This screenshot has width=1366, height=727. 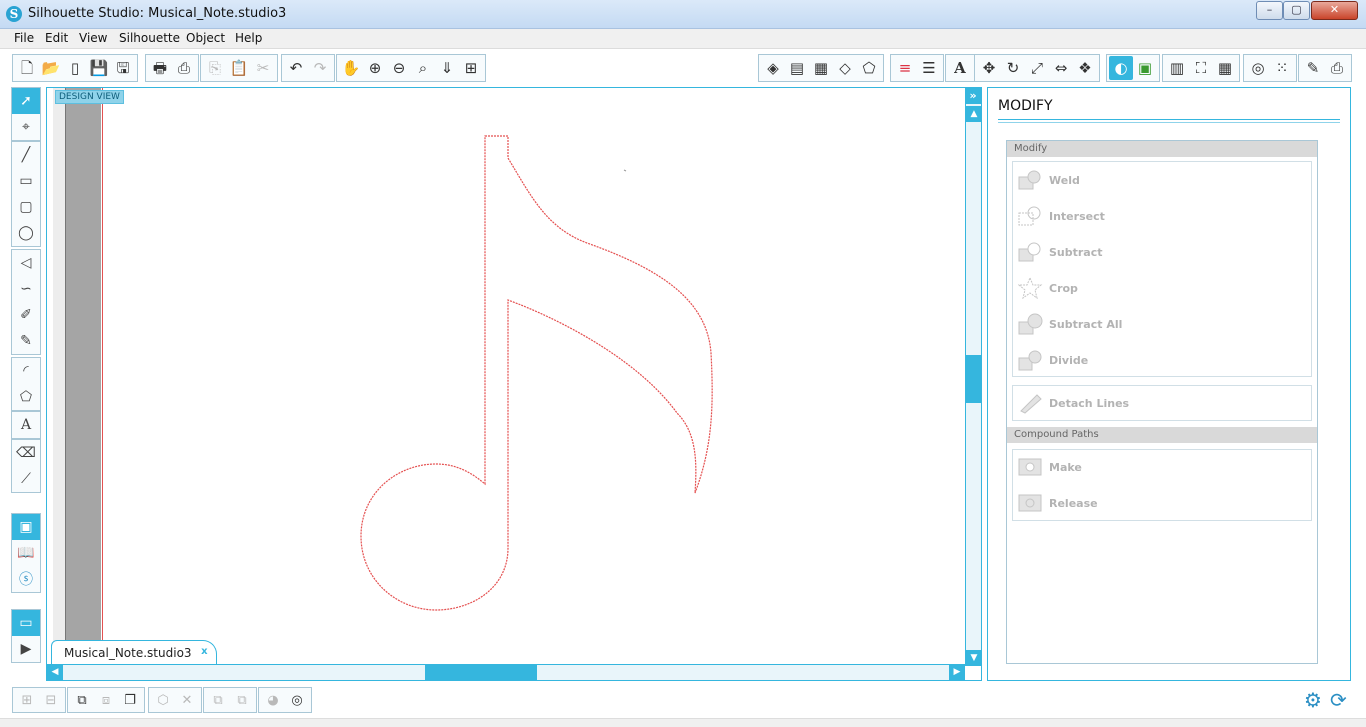 What do you see at coordinates (123, 68) in the screenshot?
I see `save-to-library-icon: 🖫` at bounding box center [123, 68].